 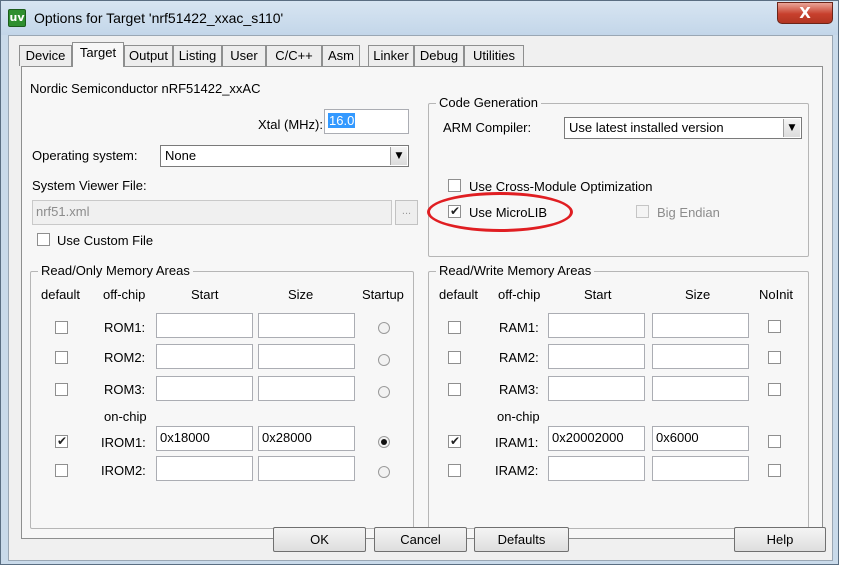 What do you see at coordinates (284, 156) in the screenshot?
I see `os-select: None ▼` at bounding box center [284, 156].